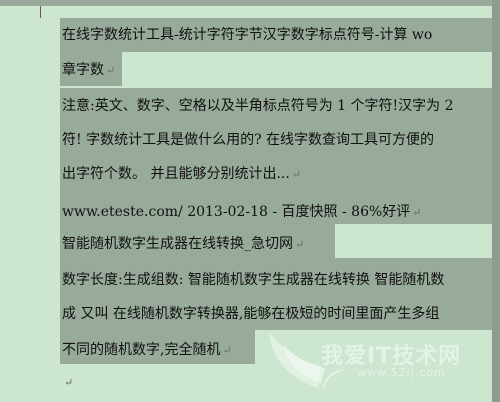  I want to click on document-line: 不同的随机数字,完全随机 ↵, so click(147, 350).